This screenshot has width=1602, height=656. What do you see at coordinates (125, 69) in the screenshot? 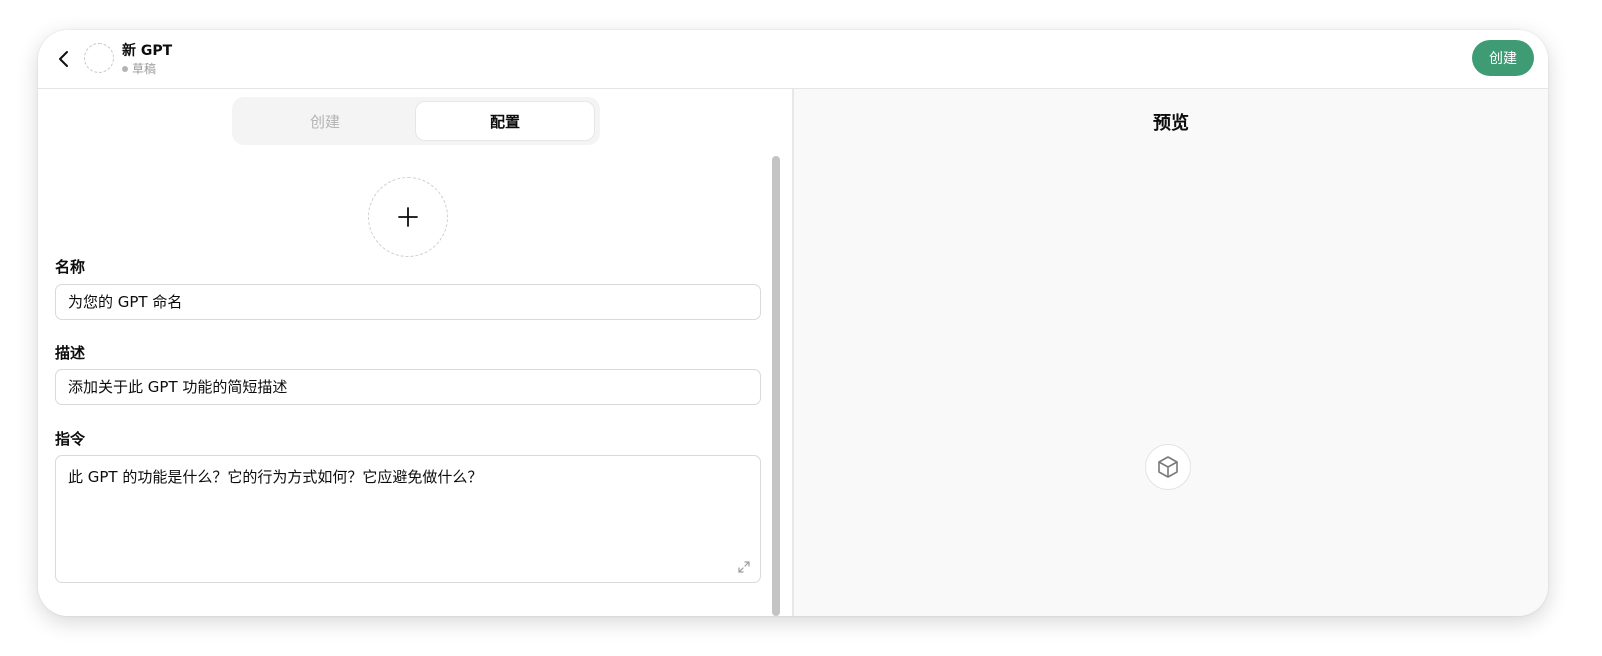
I see `status-dot-icon` at bounding box center [125, 69].